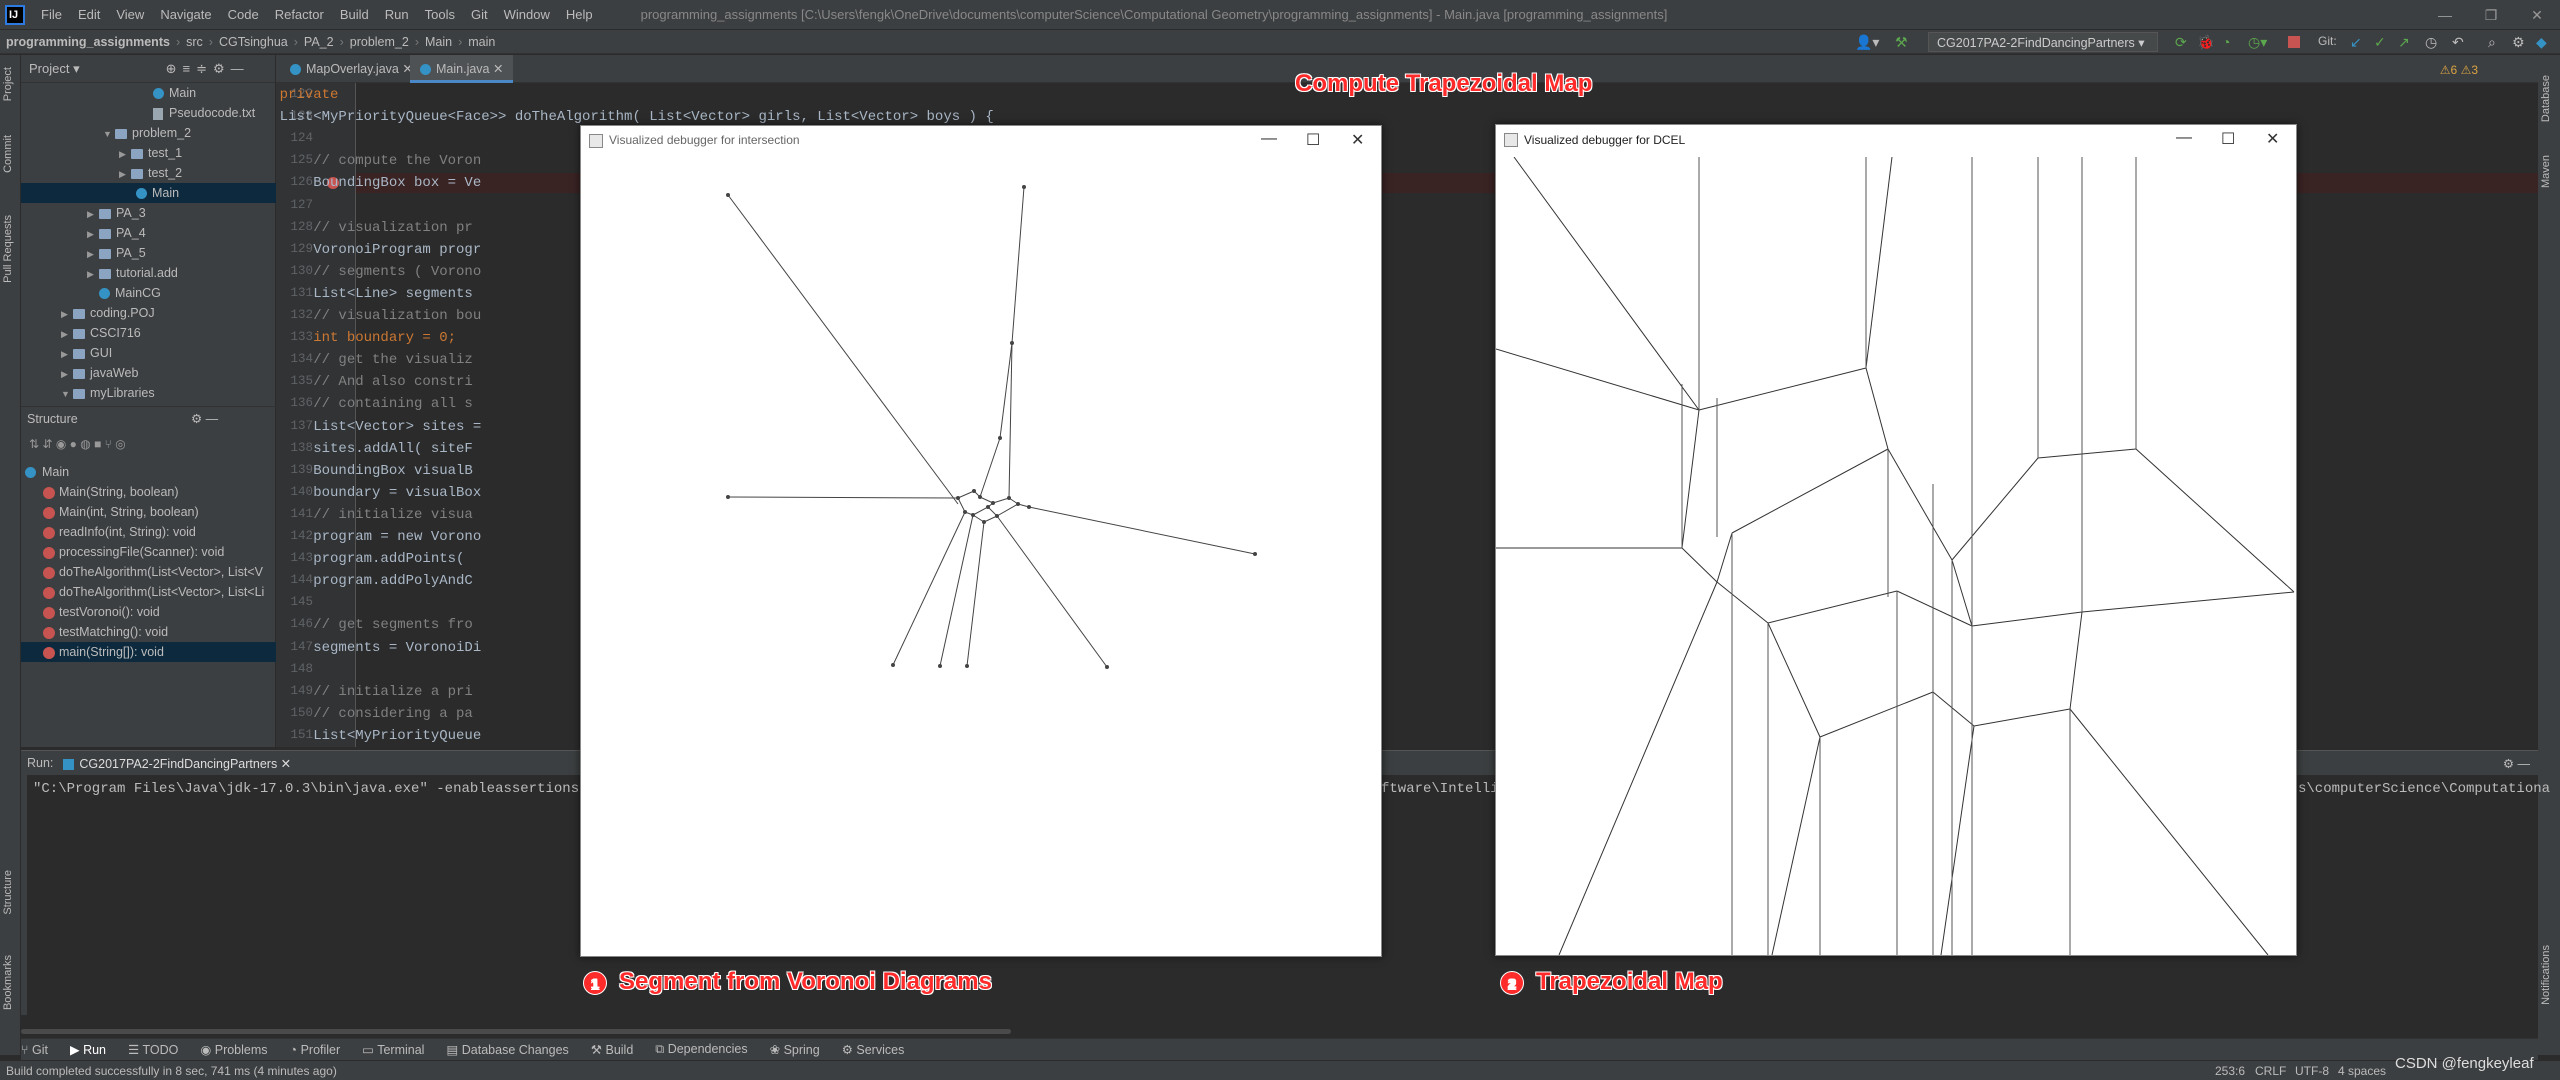 Image resolution: width=2560 pixels, height=1080 pixels. I want to click on expand-all-icon: ≡, so click(187, 68).